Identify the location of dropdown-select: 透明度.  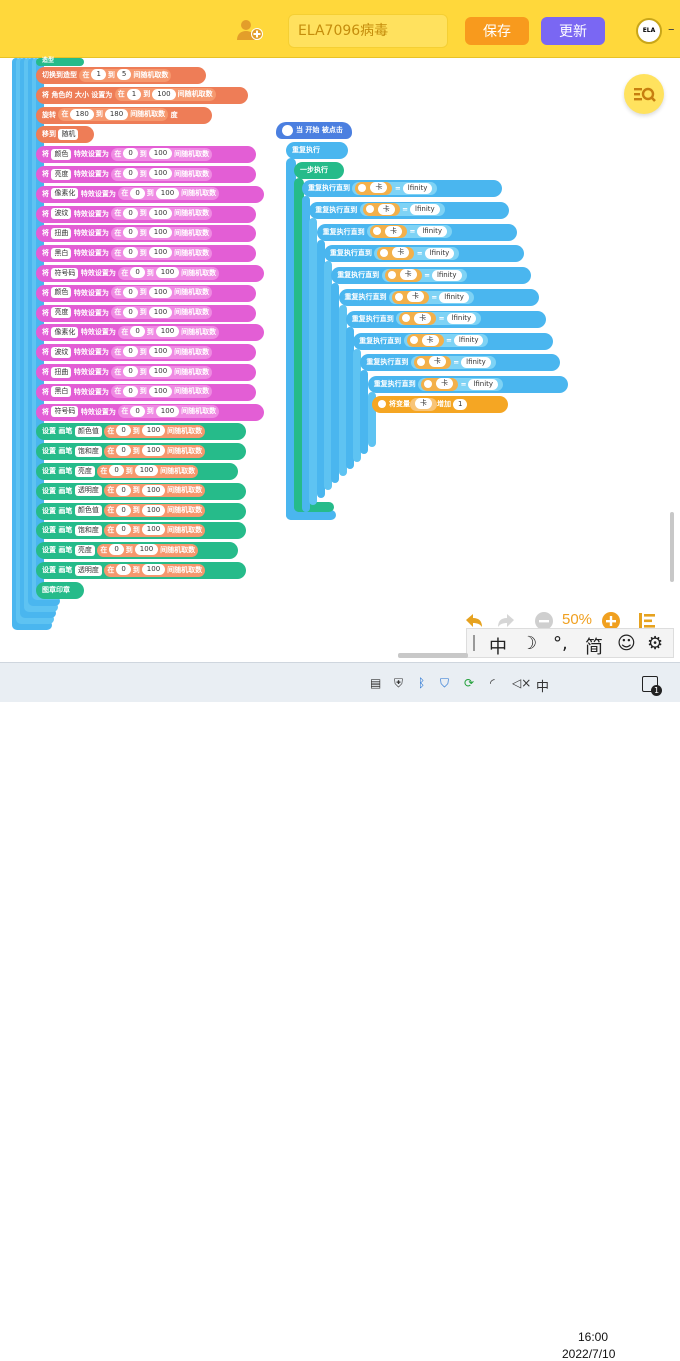
(88, 491).